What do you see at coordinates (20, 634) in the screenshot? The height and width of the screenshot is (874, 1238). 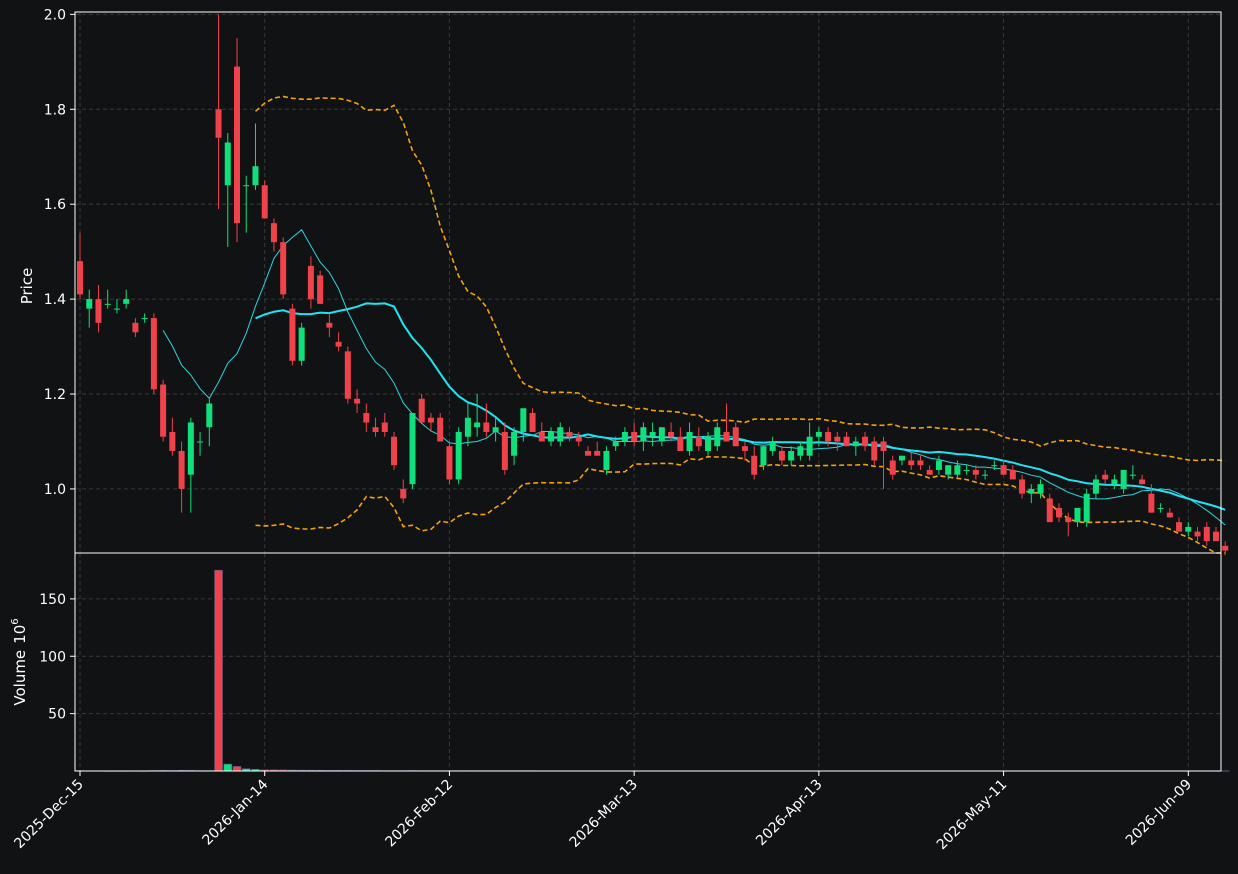 I see `volume-axis-unit: 10` at bounding box center [20, 634].